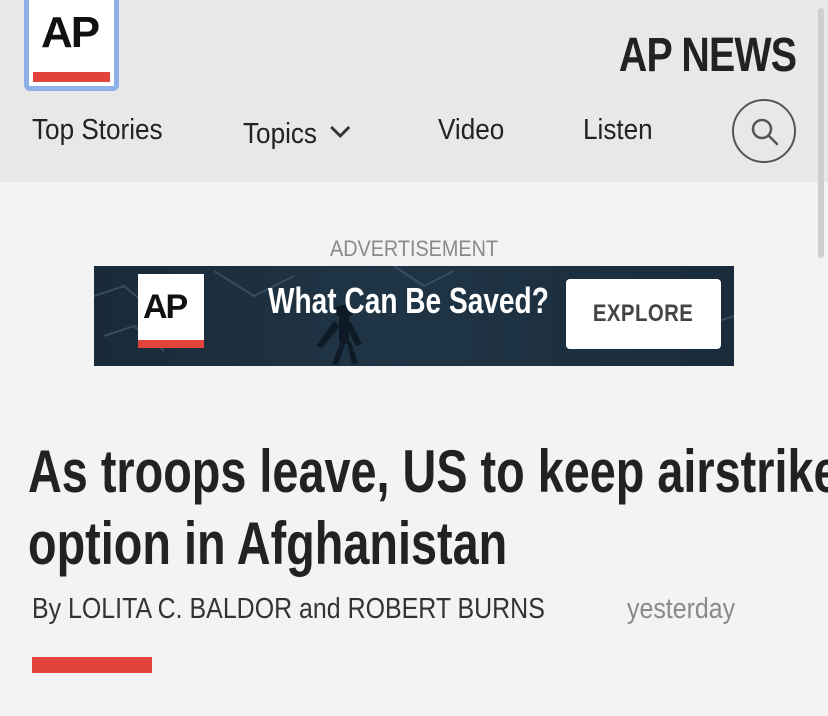 The image size is (828, 716). What do you see at coordinates (268, 543) in the screenshot?
I see `article-headline-line-2: option in Afghanistan` at bounding box center [268, 543].